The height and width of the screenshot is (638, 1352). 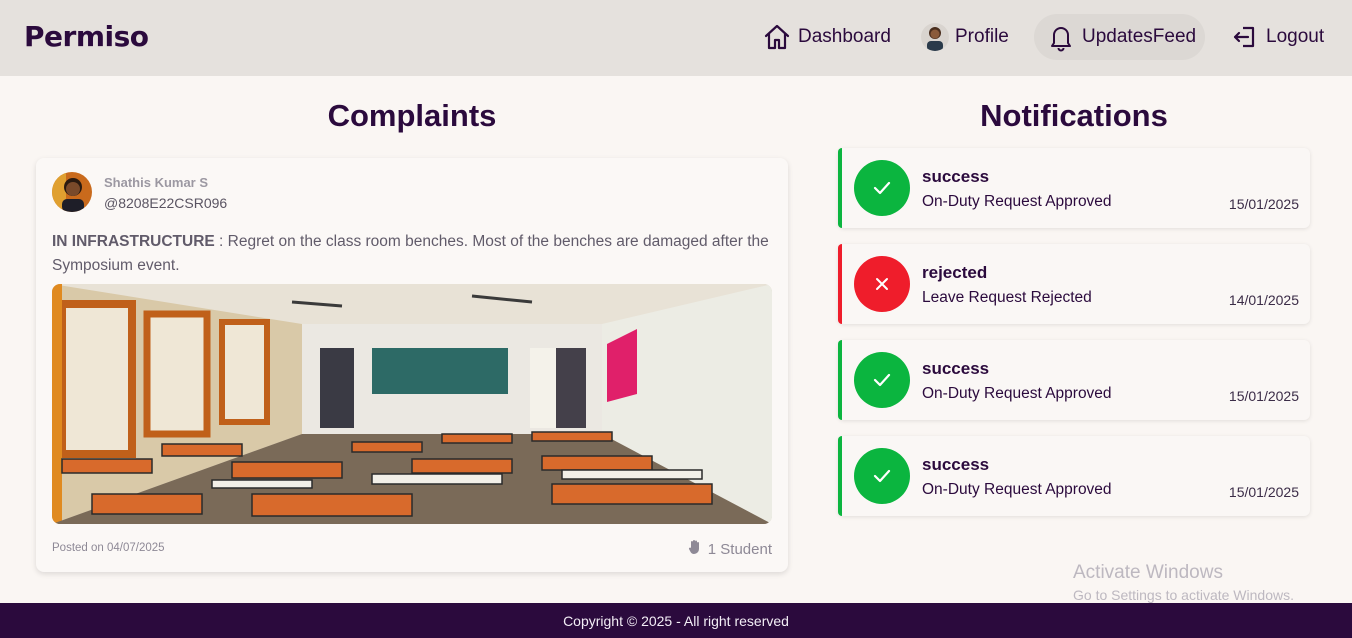 I want to click on activate-windows-hint: Go to Settings to activate Windows., so click(x=1183, y=595).